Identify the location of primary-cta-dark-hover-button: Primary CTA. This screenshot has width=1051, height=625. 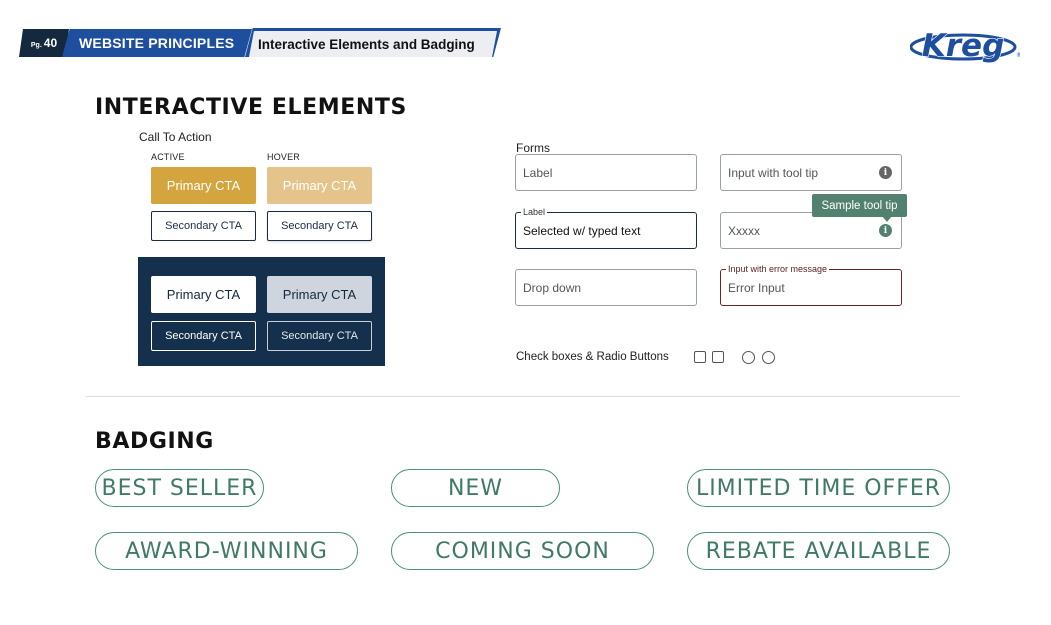
(319, 294).